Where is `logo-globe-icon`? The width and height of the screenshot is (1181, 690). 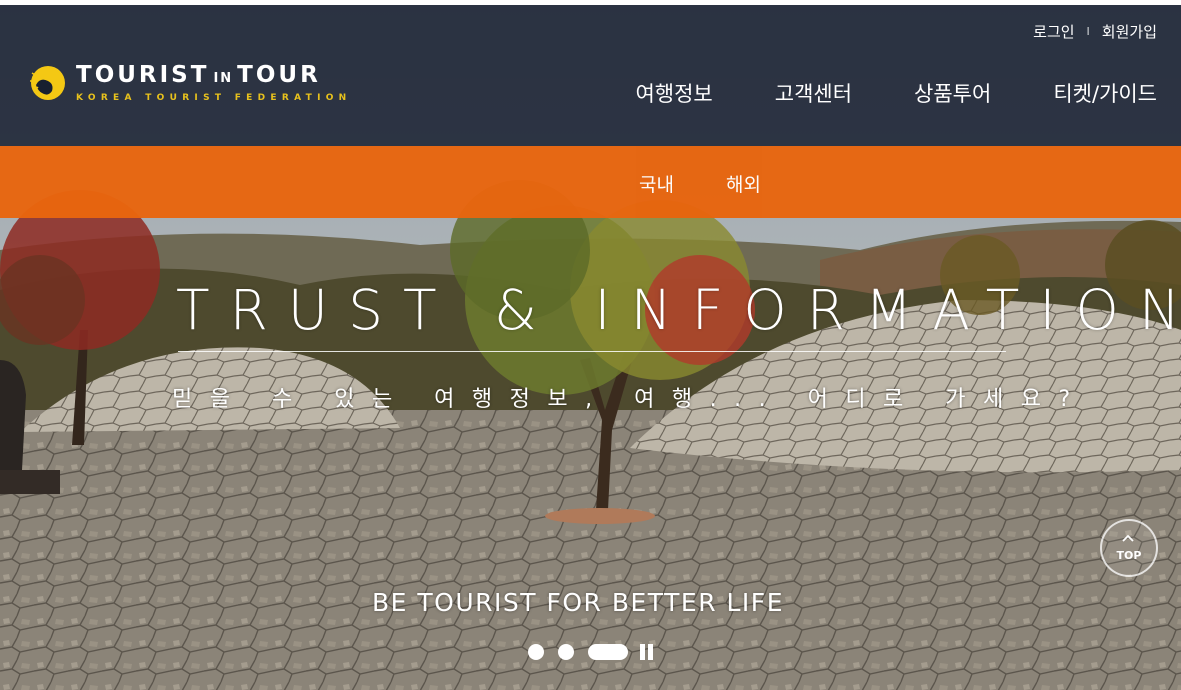
logo-globe-icon is located at coordinates (47, 83).